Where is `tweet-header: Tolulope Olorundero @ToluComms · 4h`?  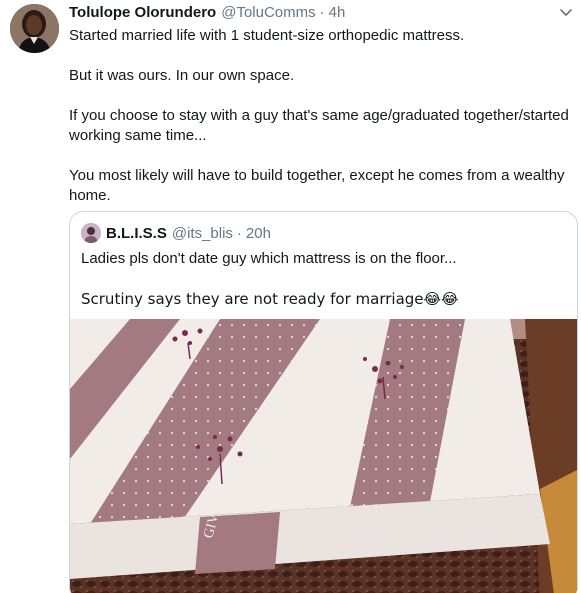
tweet-header: Tolulope Olorundero @ToluComms · 4h is located at coordinates (313, 14).